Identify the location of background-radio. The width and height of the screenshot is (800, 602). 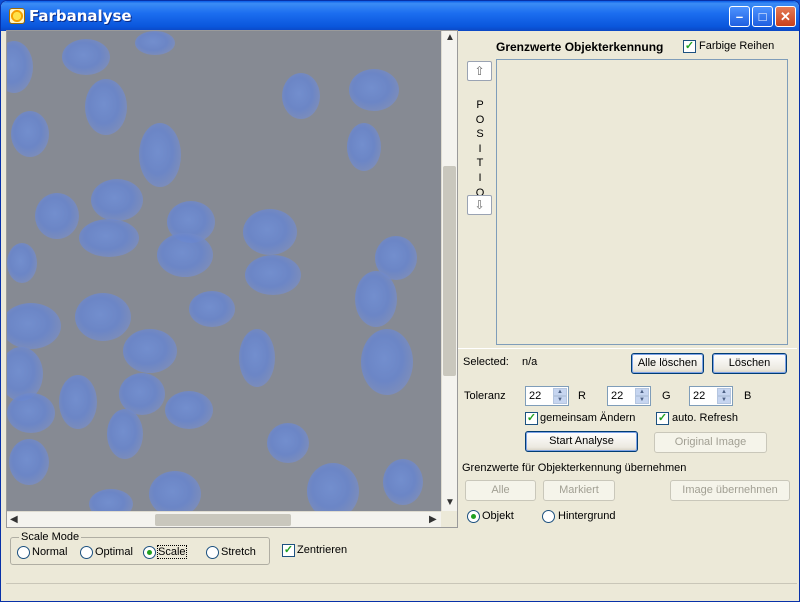
(548, 516).